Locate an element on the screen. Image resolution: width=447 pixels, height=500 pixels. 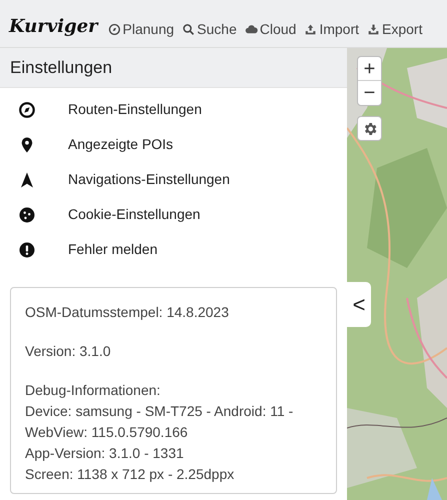
zoom-out-button: − is located at coordinates (369, 93).